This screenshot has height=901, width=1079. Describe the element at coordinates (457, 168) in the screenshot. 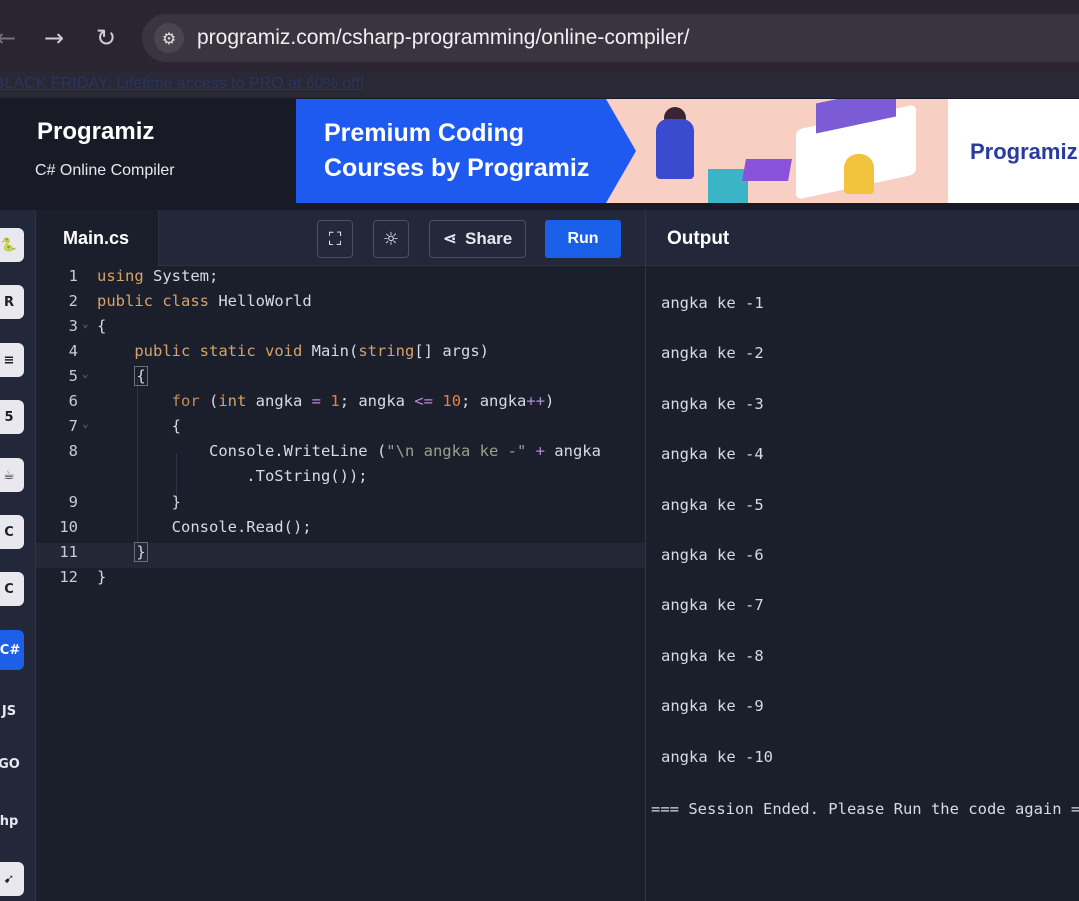

I see `banner-headline-2: Courses by Programiz` at that location.